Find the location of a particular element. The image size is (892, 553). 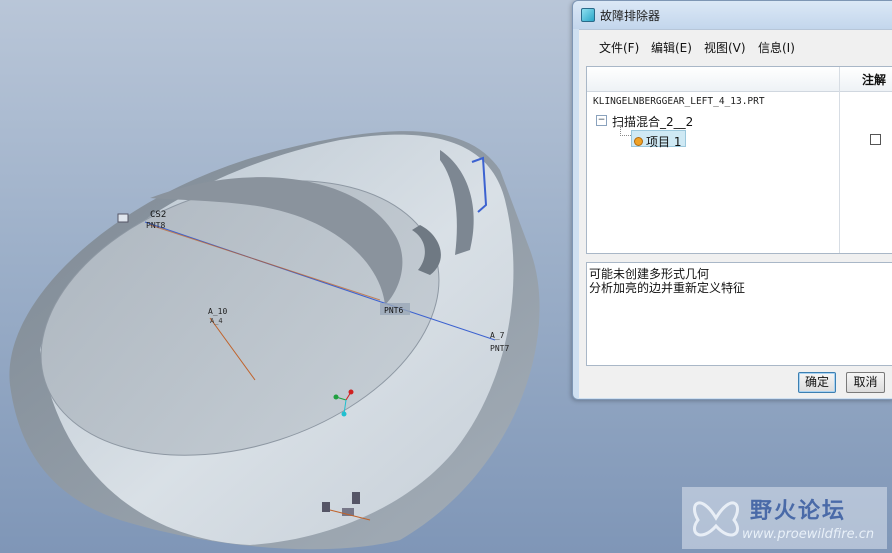

ok-button: 确定 is located at coordinates (817, 382).